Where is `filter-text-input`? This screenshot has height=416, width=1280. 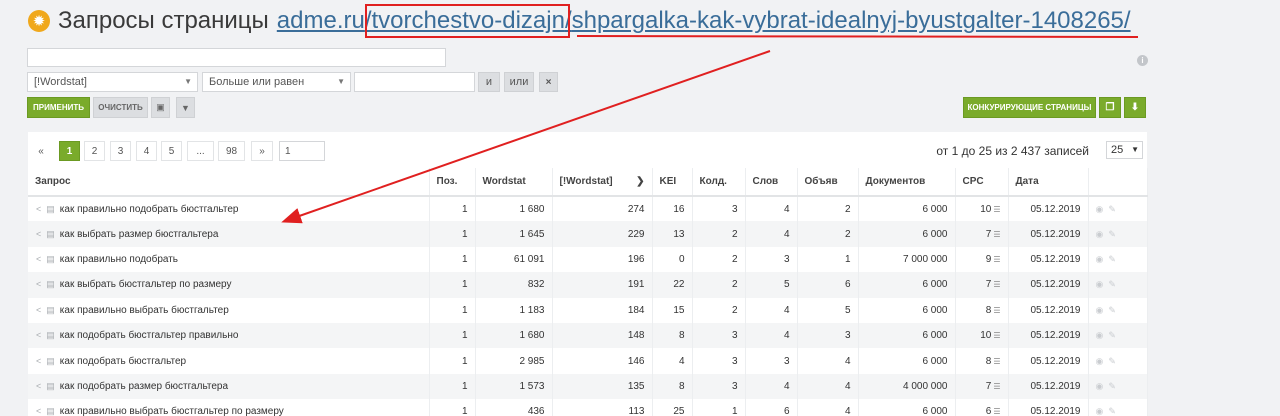
filter-text-input is located at coordinates (236, 57).